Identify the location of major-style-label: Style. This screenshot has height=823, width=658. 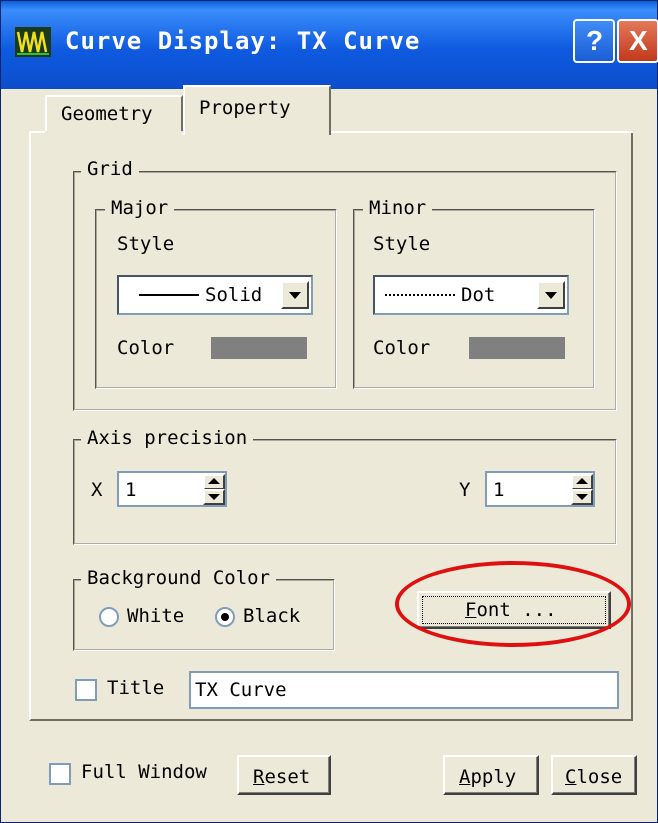
(146, 244).